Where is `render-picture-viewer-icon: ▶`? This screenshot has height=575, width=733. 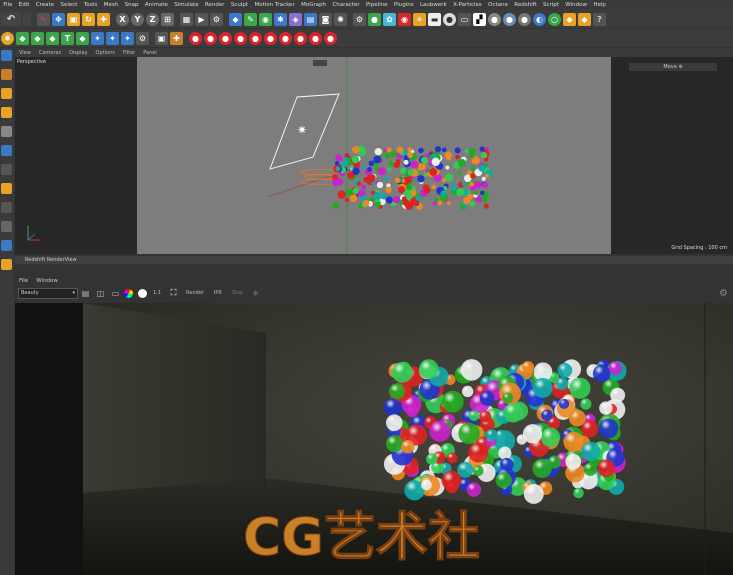 render-picture-viewer-icon: ▶ is located at coordinates (201, 19).